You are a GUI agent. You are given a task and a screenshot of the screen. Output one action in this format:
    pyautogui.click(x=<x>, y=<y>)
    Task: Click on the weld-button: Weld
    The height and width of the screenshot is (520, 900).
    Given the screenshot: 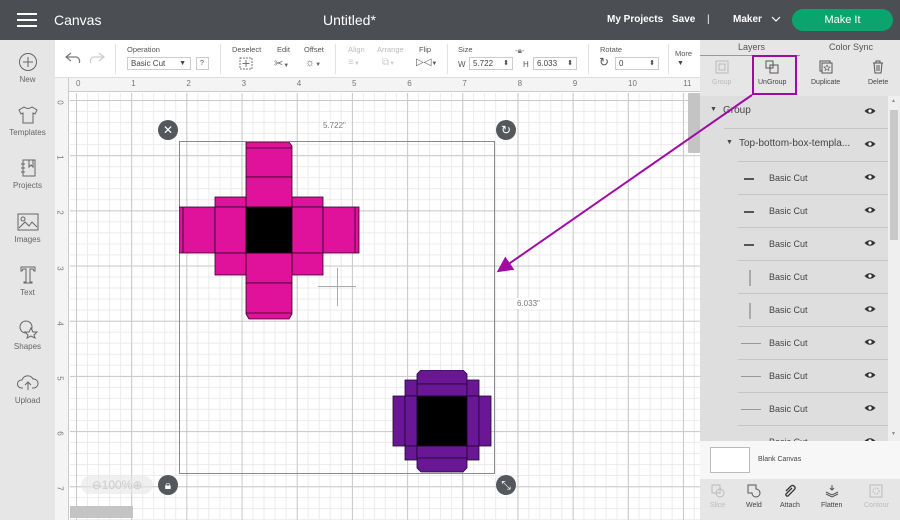 What is the action you would take?
    pyautogui.click(x=754, y=496)
    